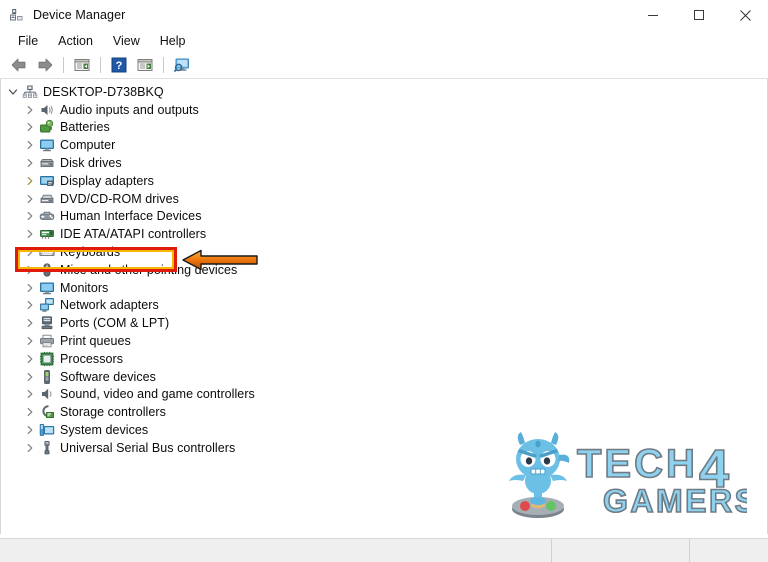 The image size is (768, 562). Describe the element at coordinates (384, 377) in the screenshot. I see `tree-row-software-devices: Software devices` at that location.